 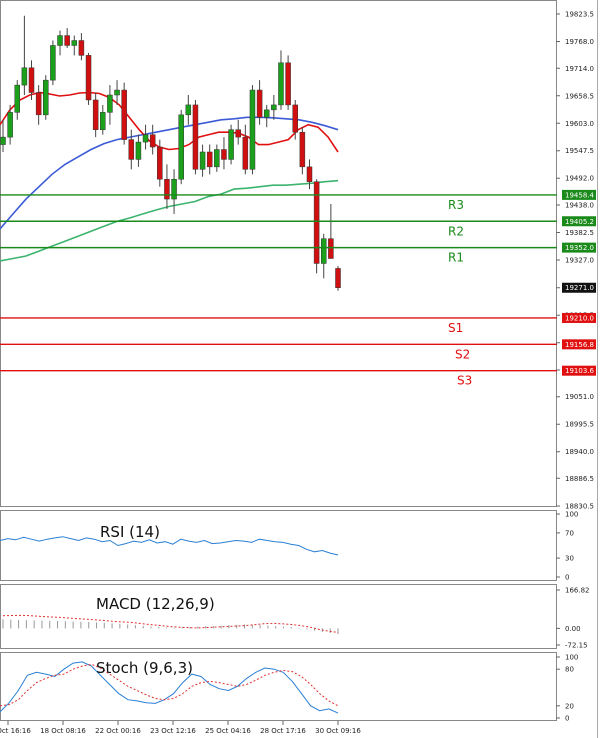 I want to click on macd-tick-label: -72.15, so click(x=576, y=646).